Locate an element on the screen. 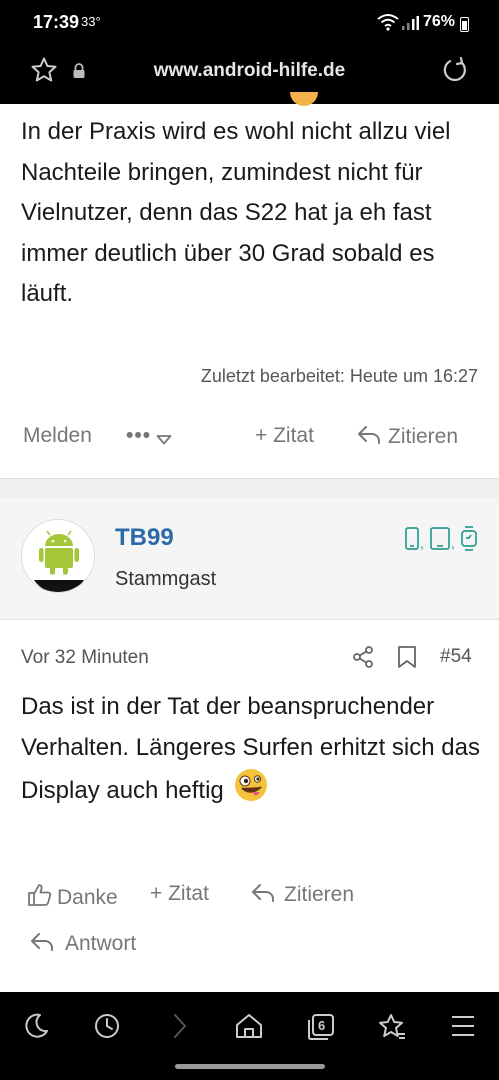 Image resolution: width=499 pixels, height=1080 pixels. post-divider is located at coordinates (249, 488).